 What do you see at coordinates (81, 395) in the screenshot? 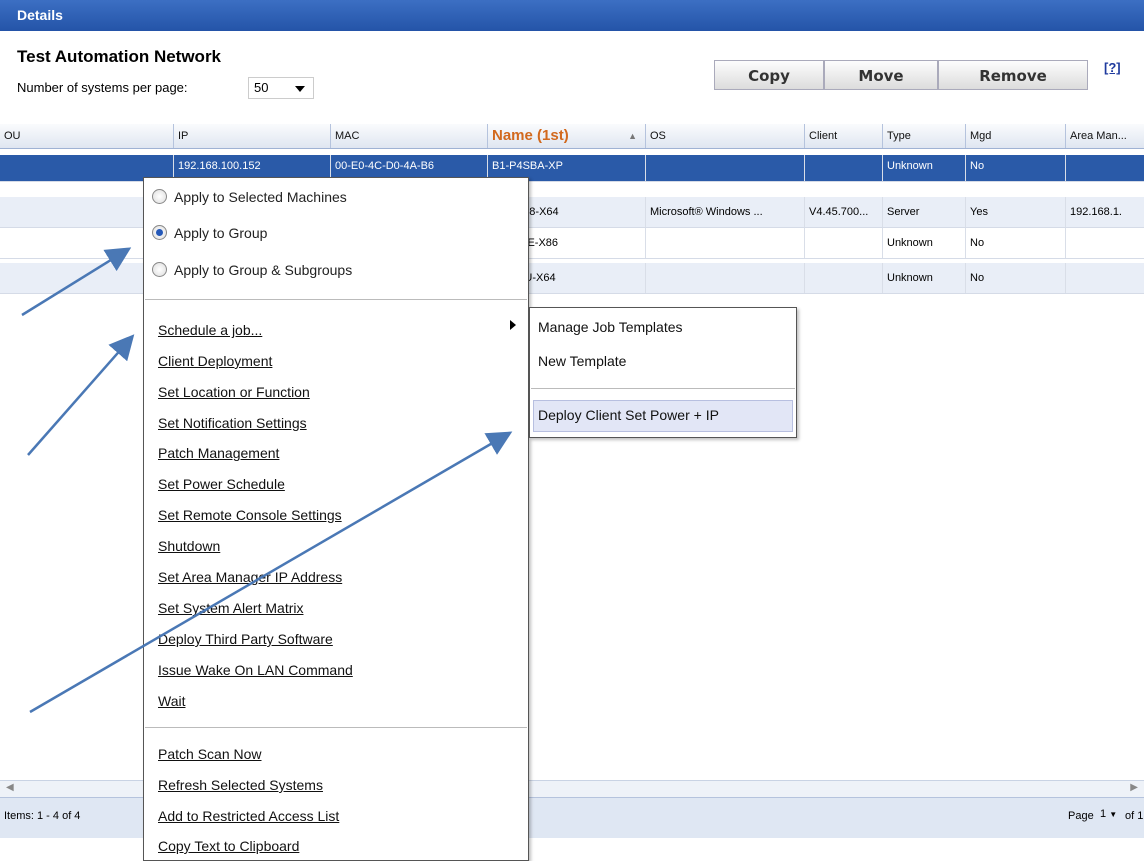
I see `arrow-to-schedule-job` at bounding box center [81, 395].